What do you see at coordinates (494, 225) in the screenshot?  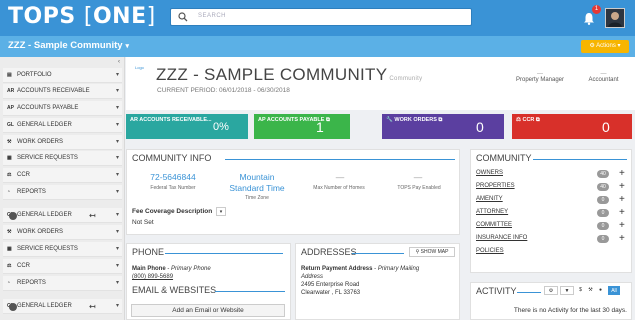 I see `community-link-committee: COMMITTEE` at bounding box center [494, 225].